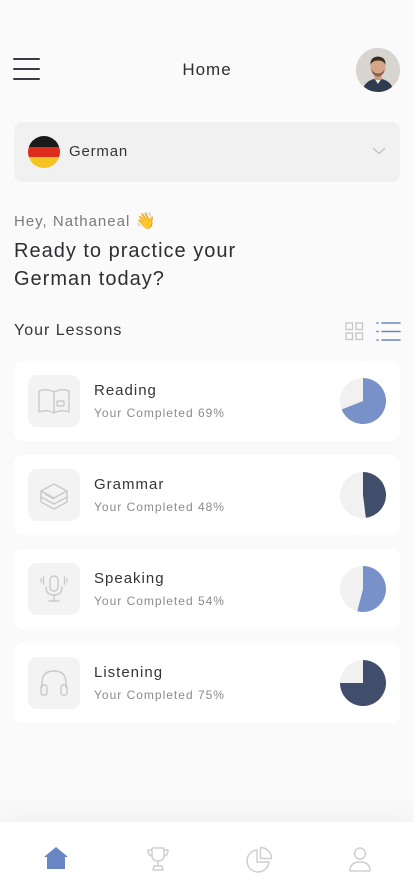 The height and width of the screenshot is (896, 414). I want to click on app-header: Home, so click(207, 70).